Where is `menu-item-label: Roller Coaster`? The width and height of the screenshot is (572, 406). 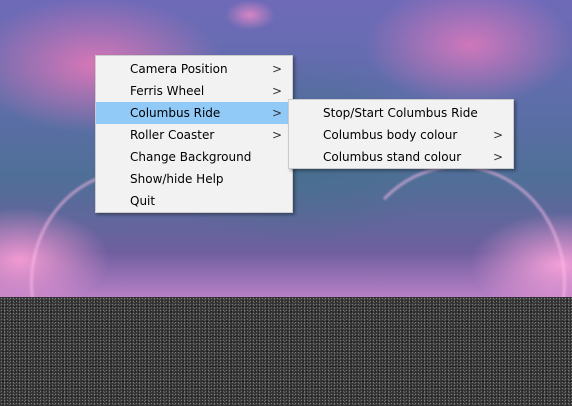 menu-item-label: Roller Coaster is located at coordinates (172, 135).